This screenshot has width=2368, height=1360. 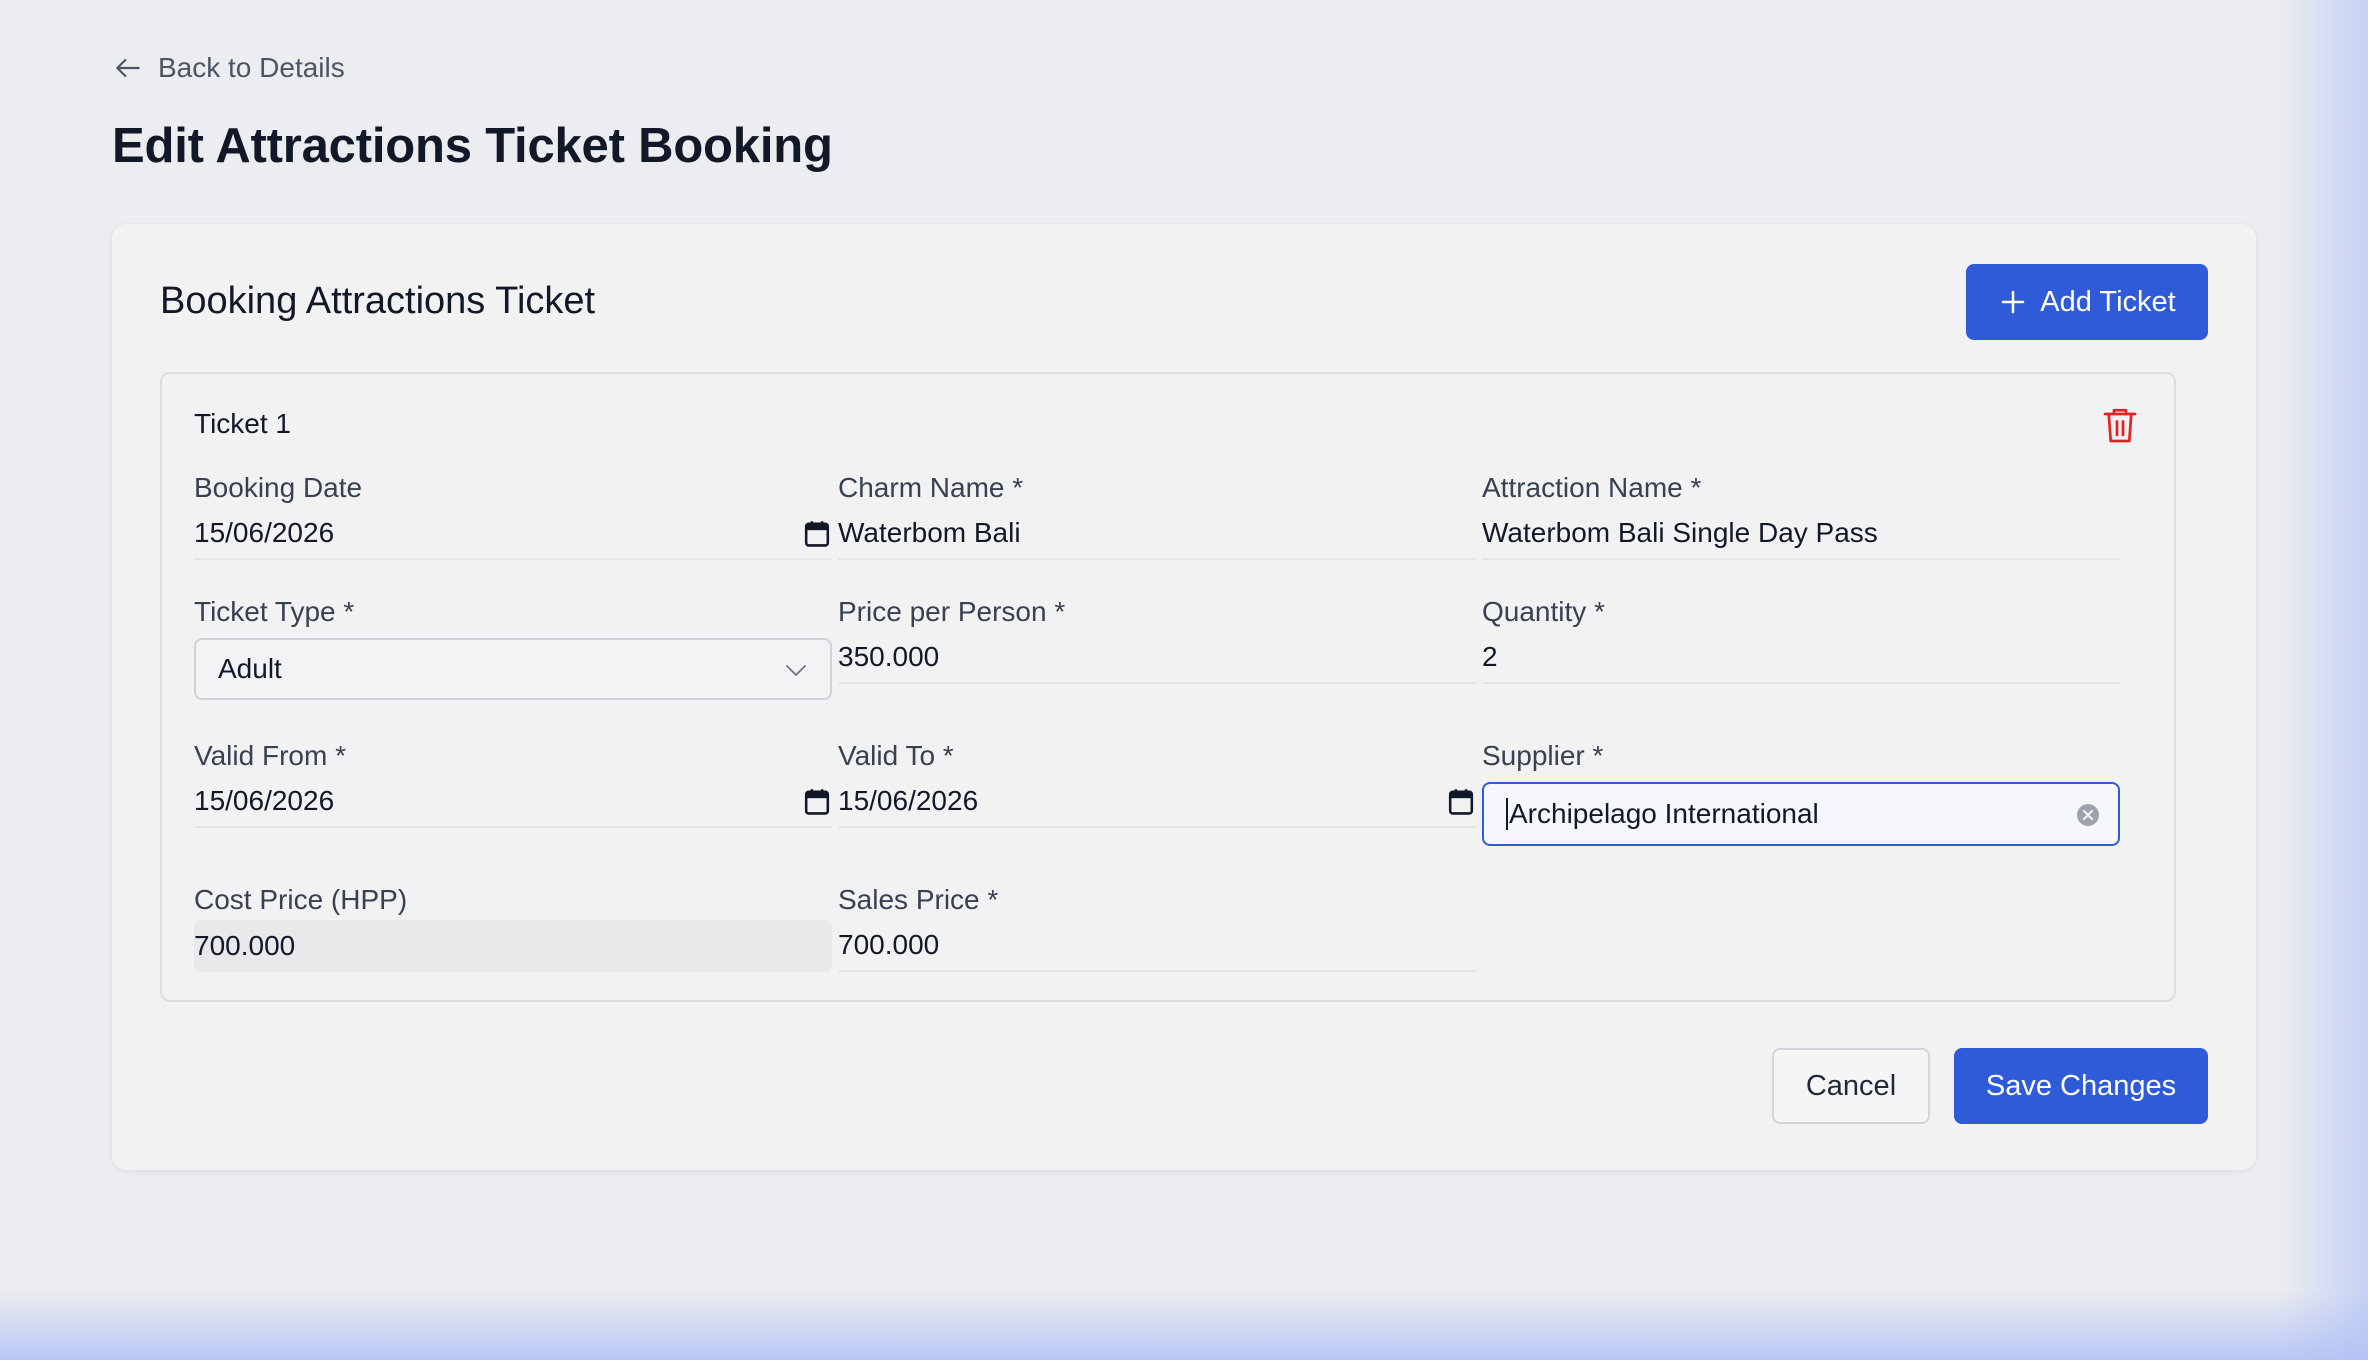 I want to click on sales-price-value: 700.000, so click(x=889, y=944).